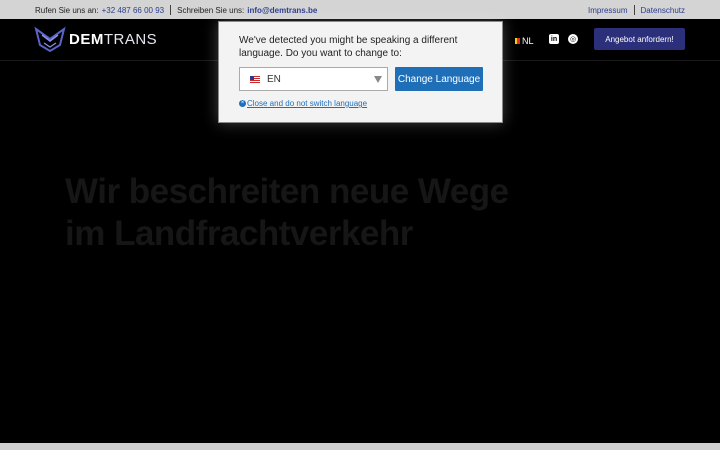  Describe the element at coordinates (67, 10) in the screenshot. I see `call-label: Rufen Sie uns an:` at that location.